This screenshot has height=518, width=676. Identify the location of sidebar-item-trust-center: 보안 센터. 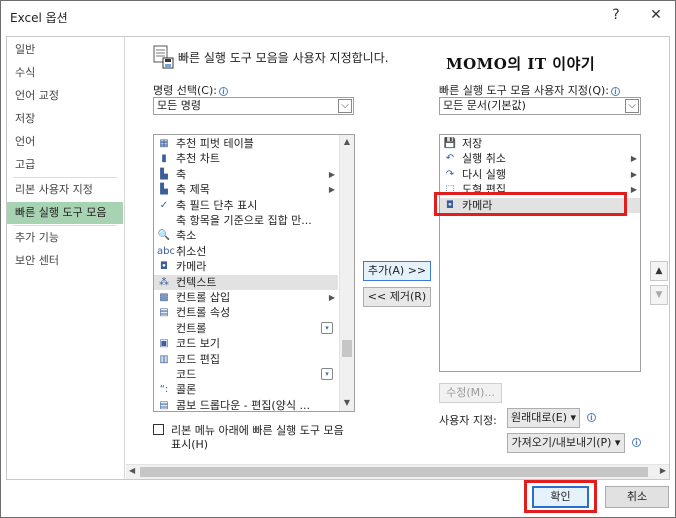
(65, 261).